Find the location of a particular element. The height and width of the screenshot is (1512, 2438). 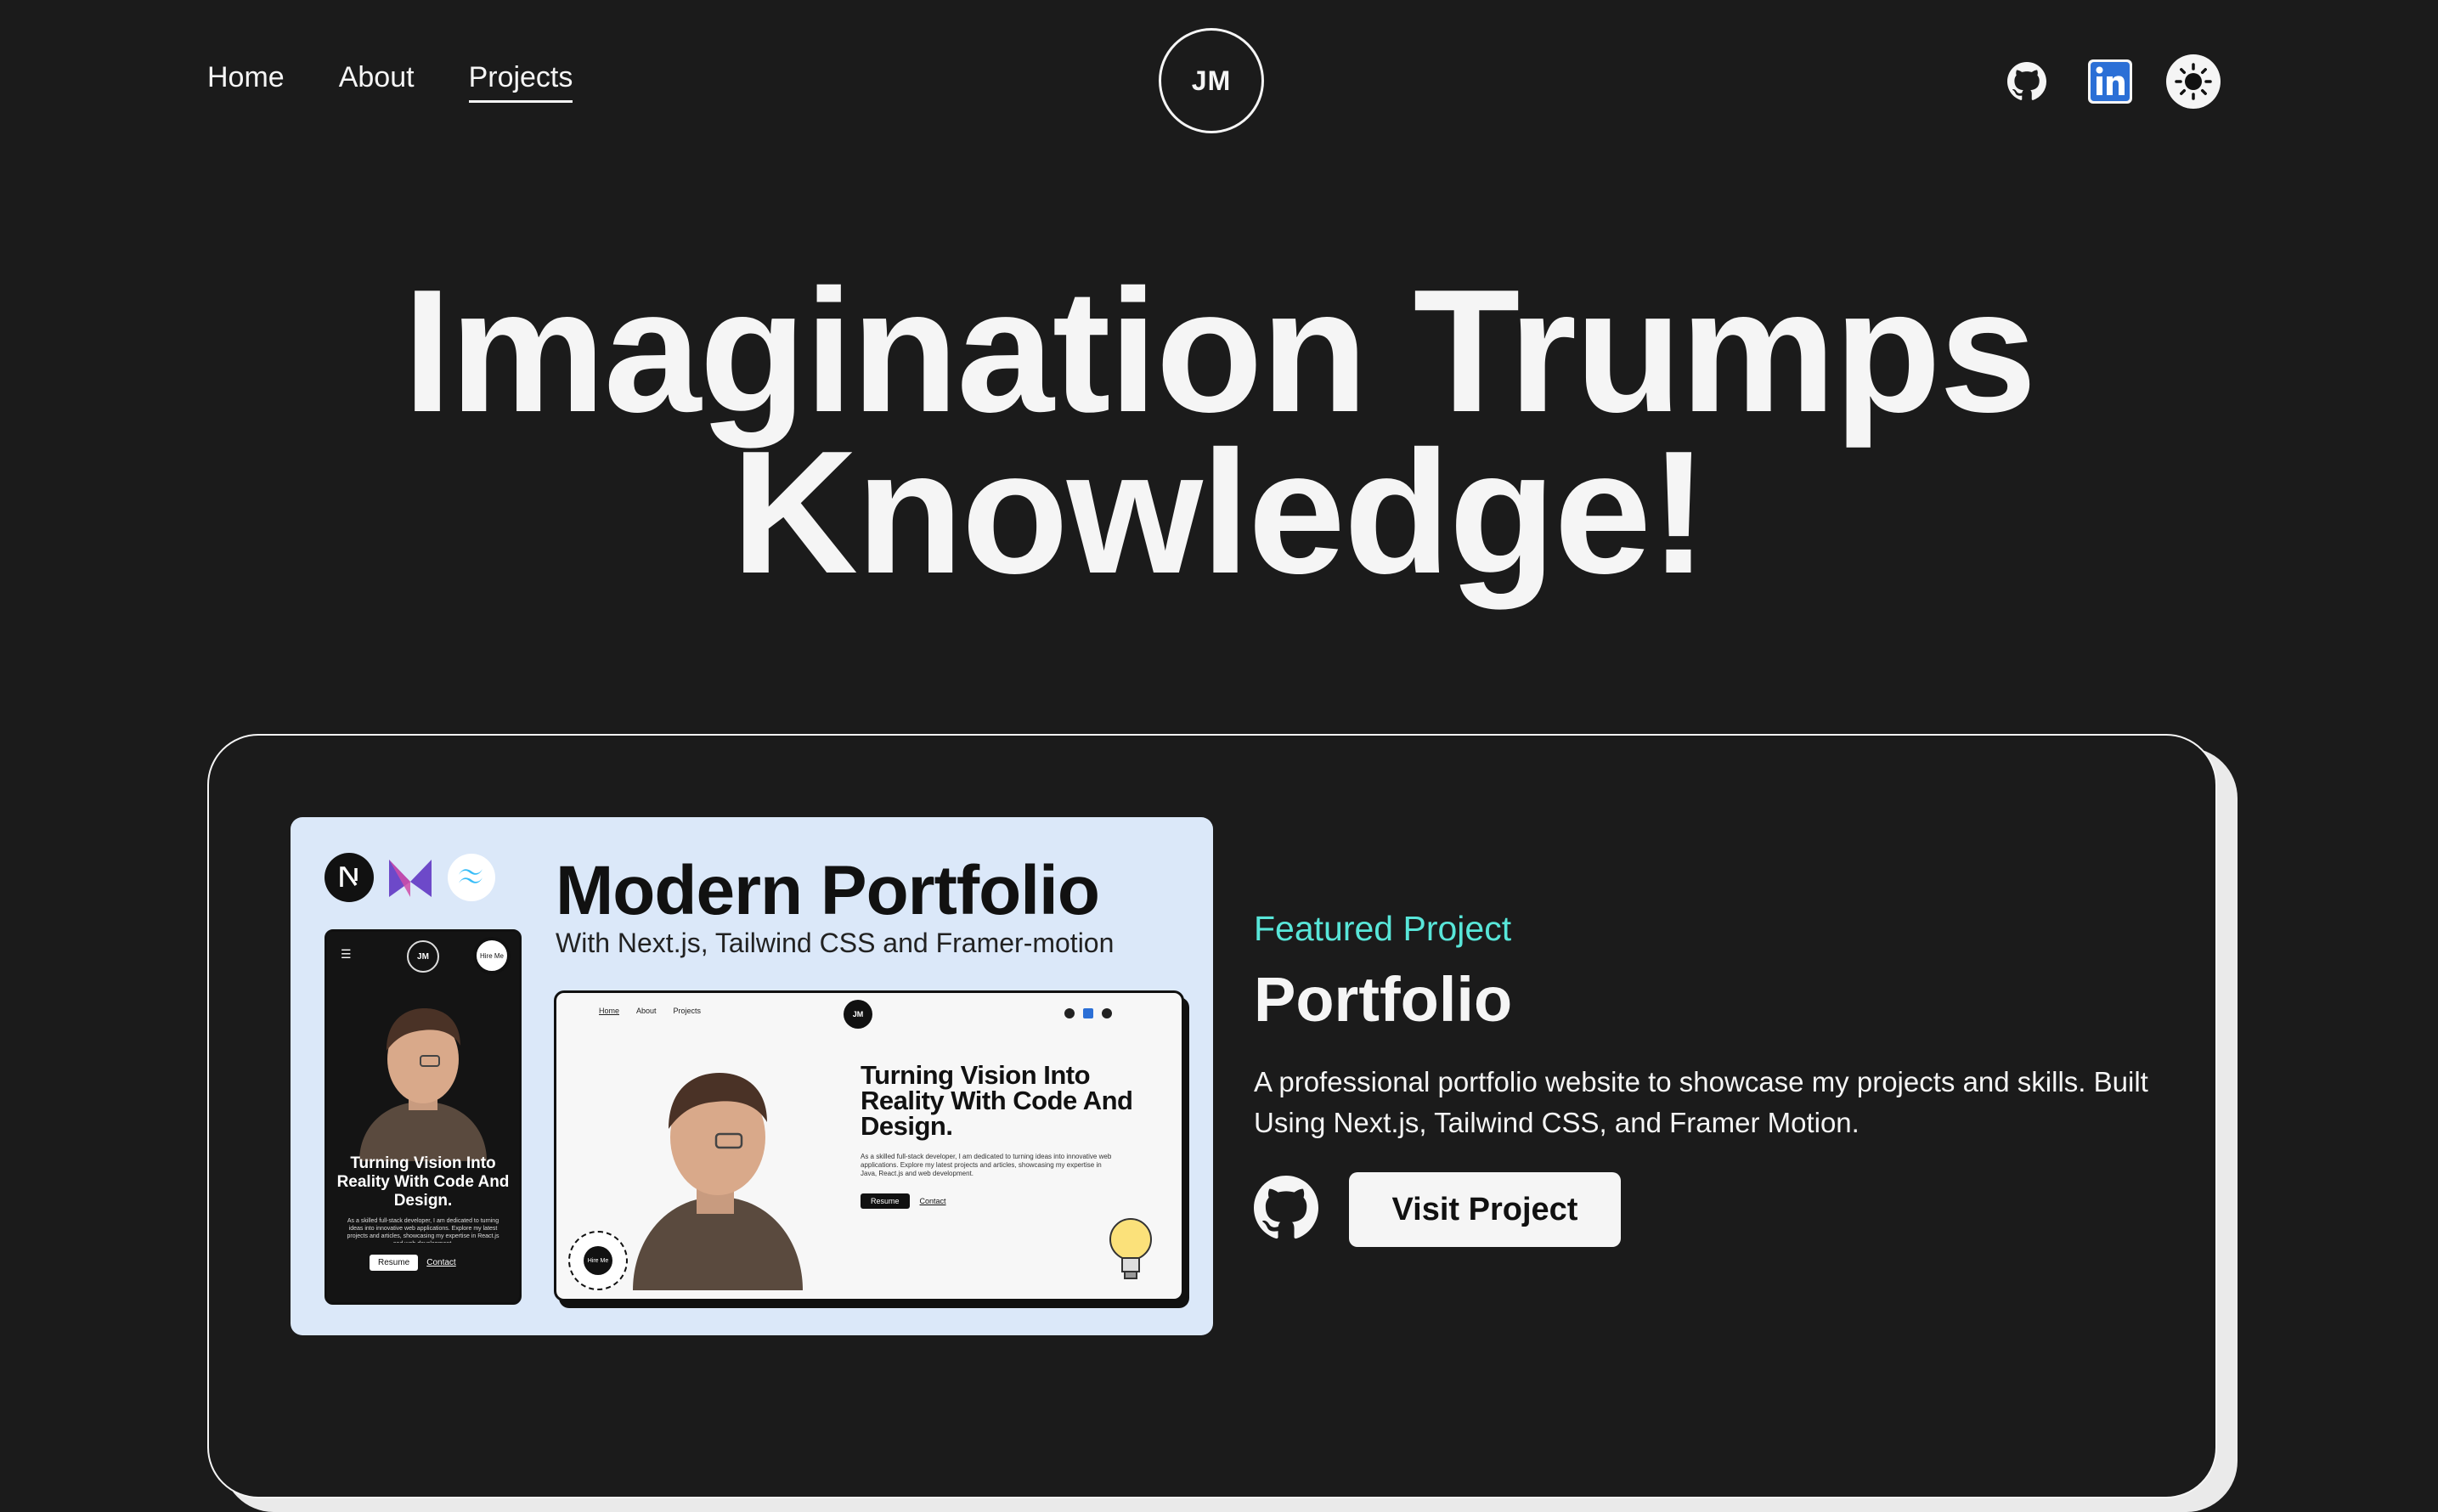

framer-motion-icon is located at coordinates (410, 878).